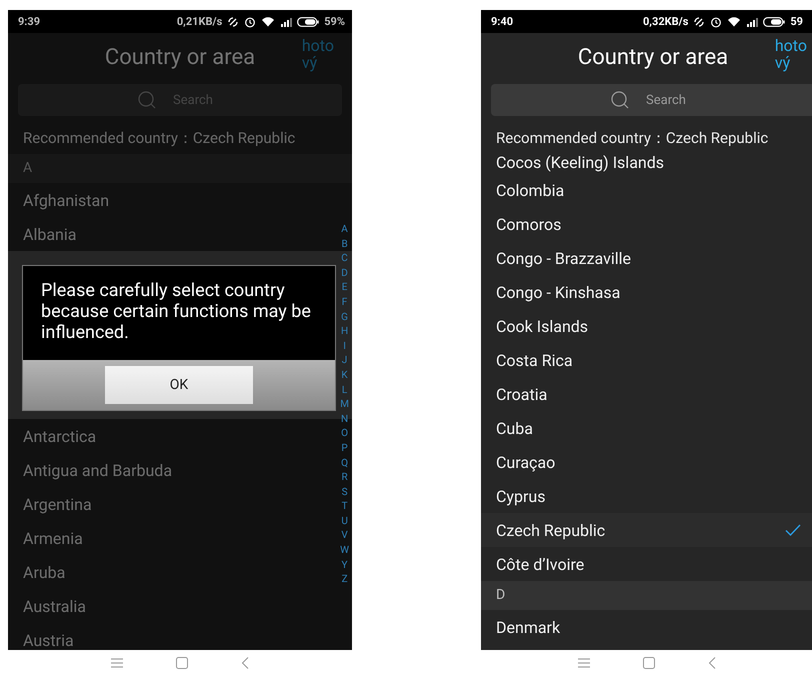 The image size is (812, 675). I want to click on index-letter: F, so click(345, 303).